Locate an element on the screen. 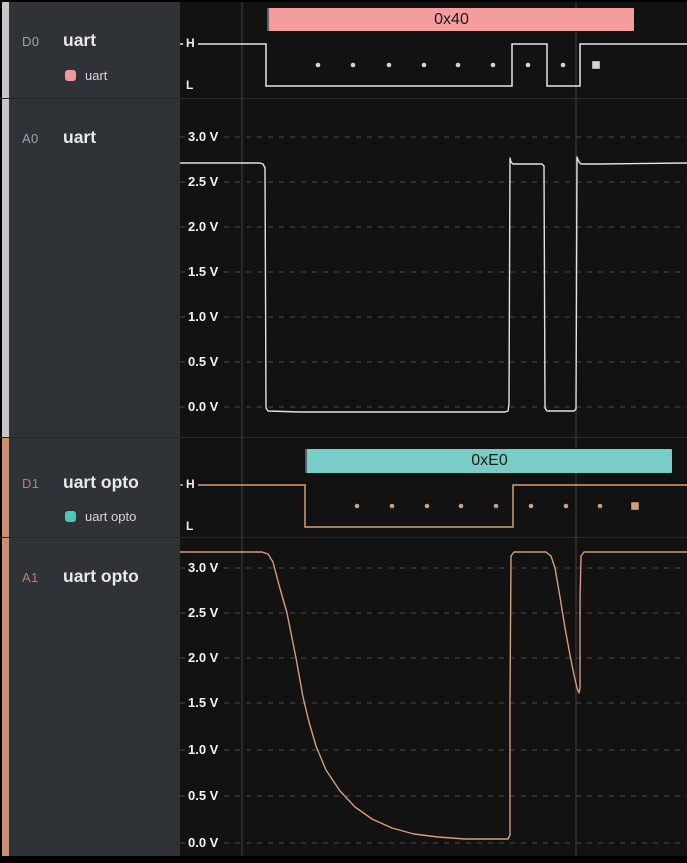  decoded-byte-annotation-d0: 0x40 is located at coordinates (450, 19).